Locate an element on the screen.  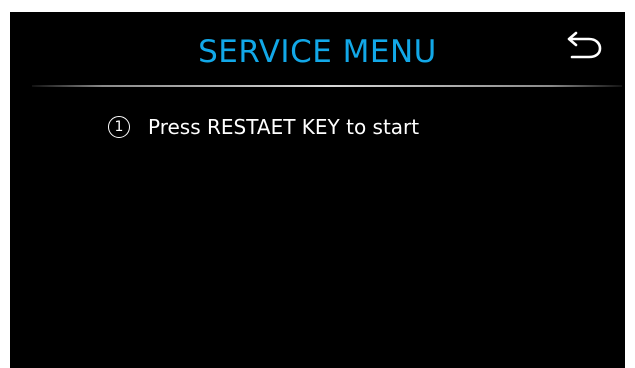
page-title: SERVICE MENU is located at coordinates (317, 52).